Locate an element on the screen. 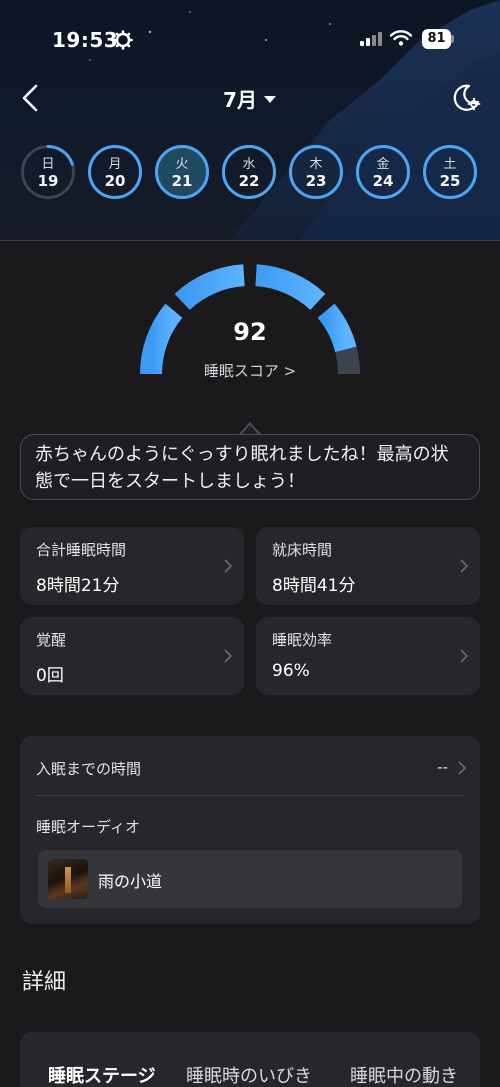 The width and height of the screenshot is (500, 1087). audio-thumbnail is located at coordinates (68, 879).